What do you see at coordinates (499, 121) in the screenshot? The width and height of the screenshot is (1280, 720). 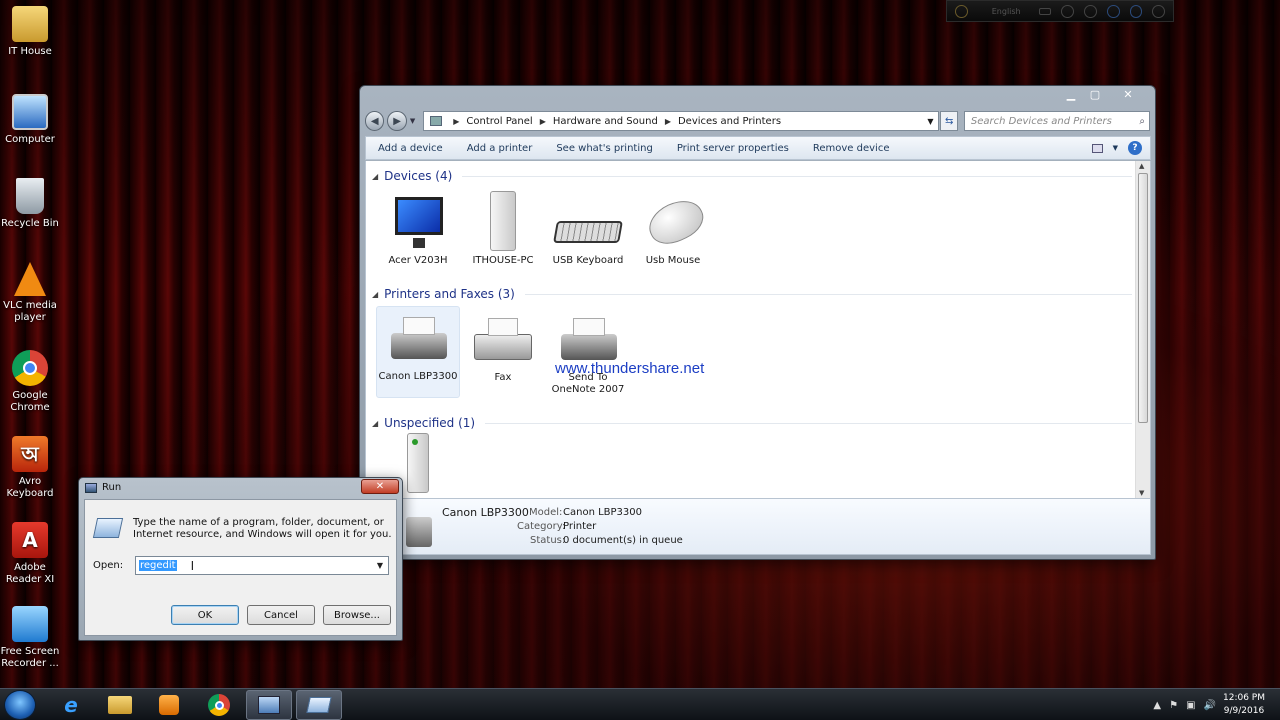 I see `breadcrumb-control-panel: Control Panel` at bounding box center [499, 121].